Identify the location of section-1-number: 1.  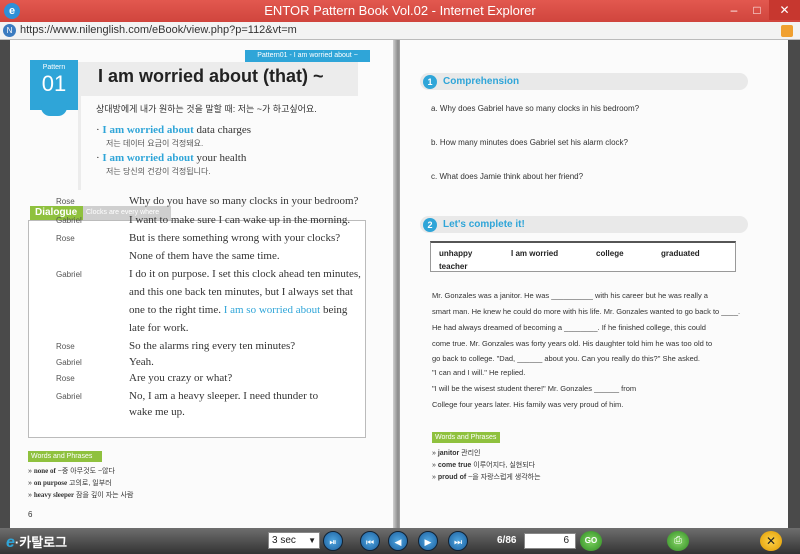
(430, 82).